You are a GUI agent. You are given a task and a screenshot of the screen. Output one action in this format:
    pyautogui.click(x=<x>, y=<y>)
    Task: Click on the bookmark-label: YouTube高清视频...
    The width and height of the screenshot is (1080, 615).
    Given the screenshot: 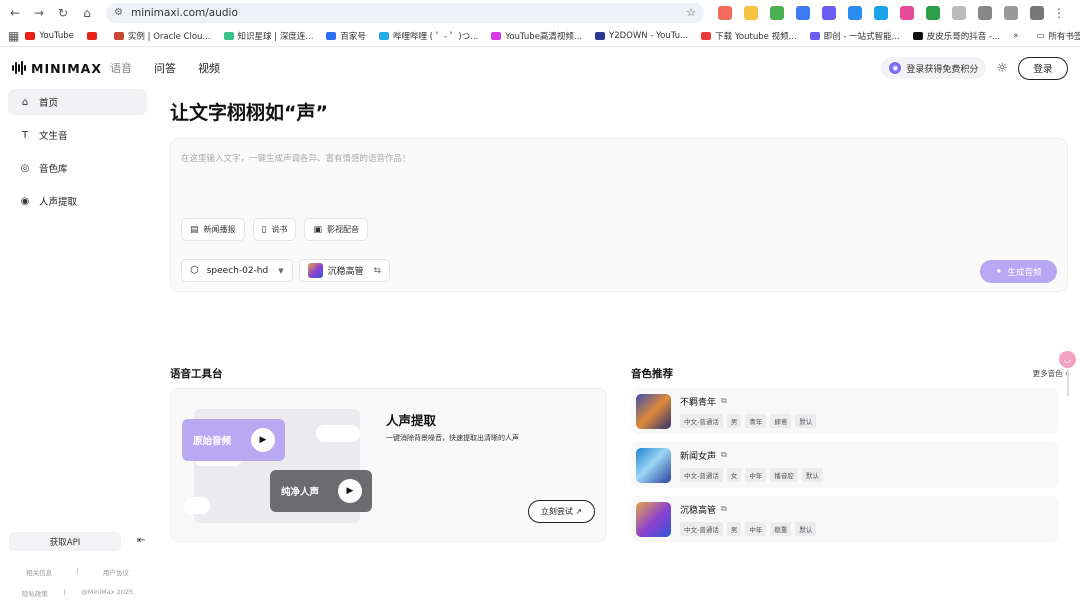 What is the action you would take?
    pyautogui.click(x=544, y=36)
    